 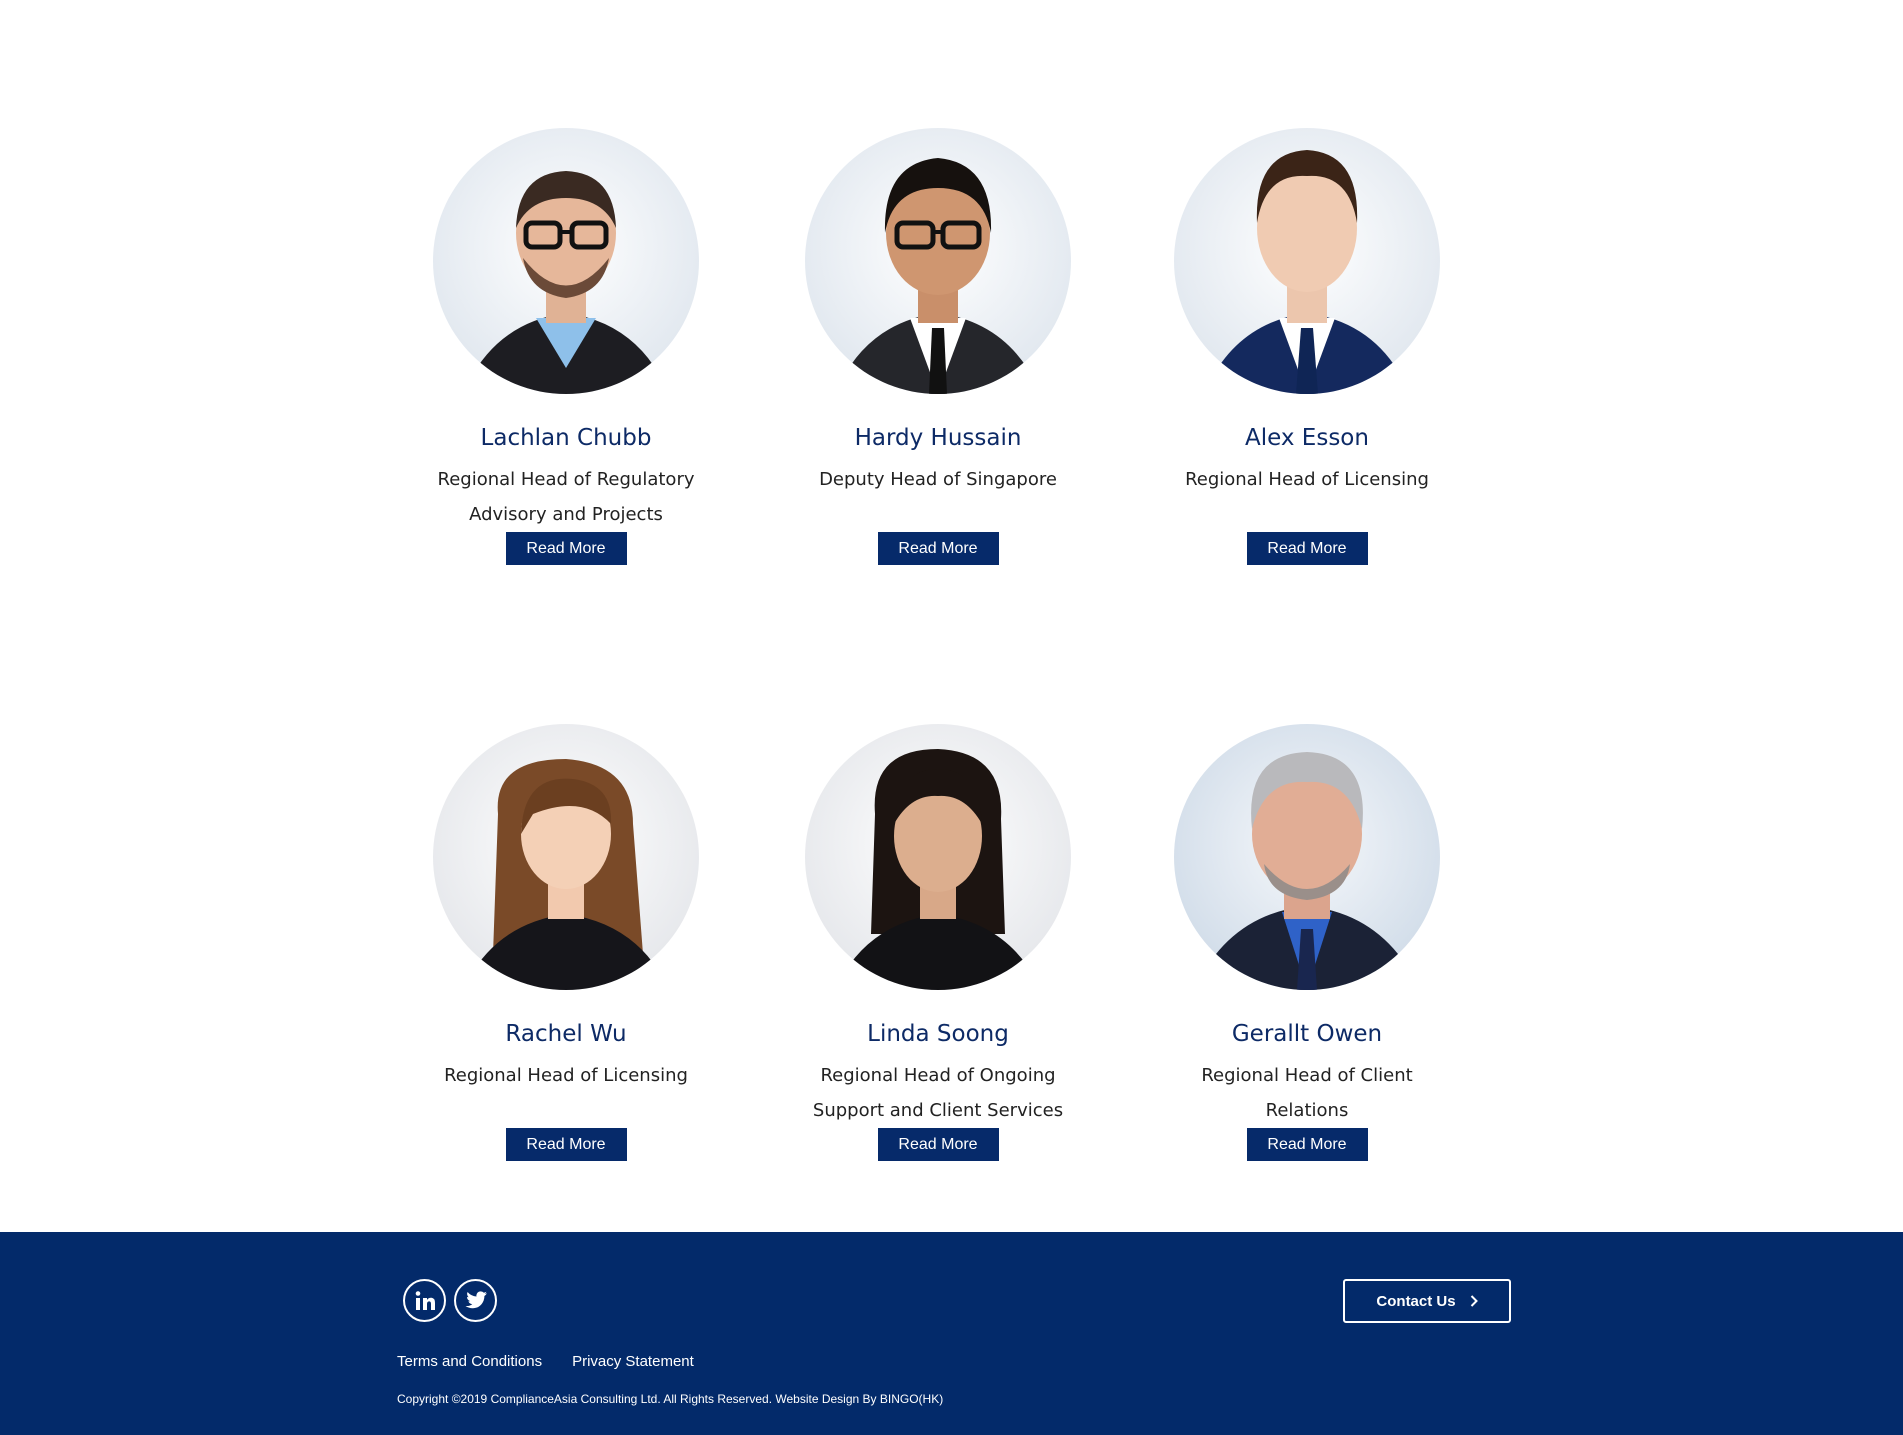 I want to click on twitter-icon, so click(x=475, y=1300).